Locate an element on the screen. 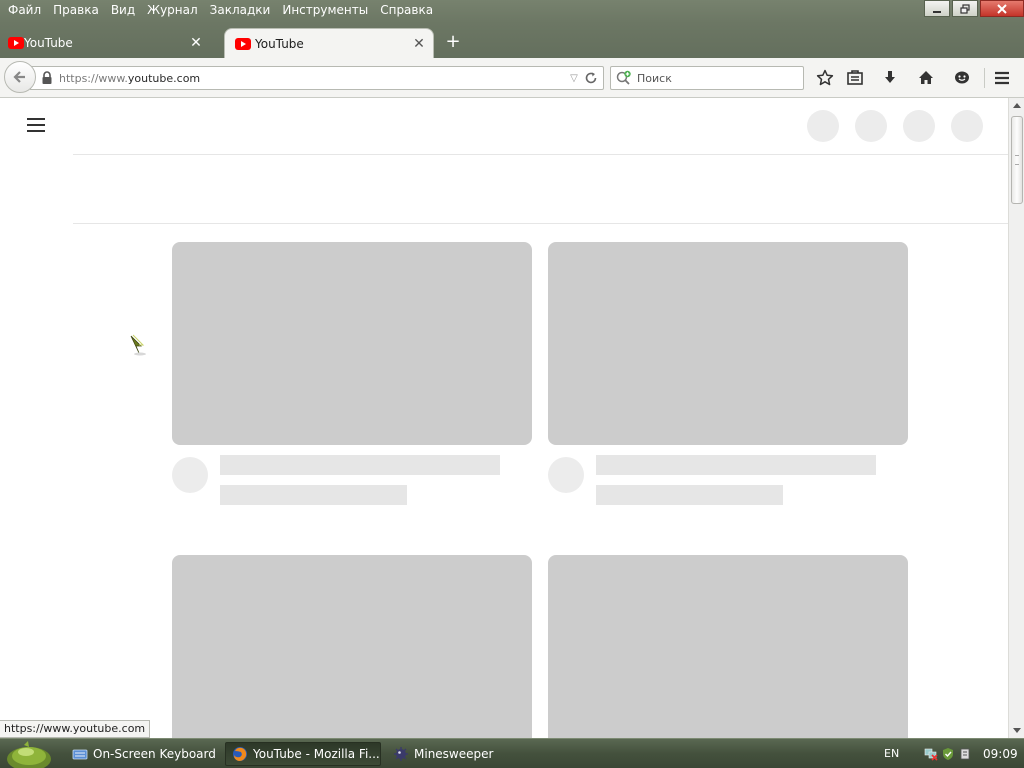 The image size is (1024, 768). keyboard-icon is located at coordinates (80, 754).